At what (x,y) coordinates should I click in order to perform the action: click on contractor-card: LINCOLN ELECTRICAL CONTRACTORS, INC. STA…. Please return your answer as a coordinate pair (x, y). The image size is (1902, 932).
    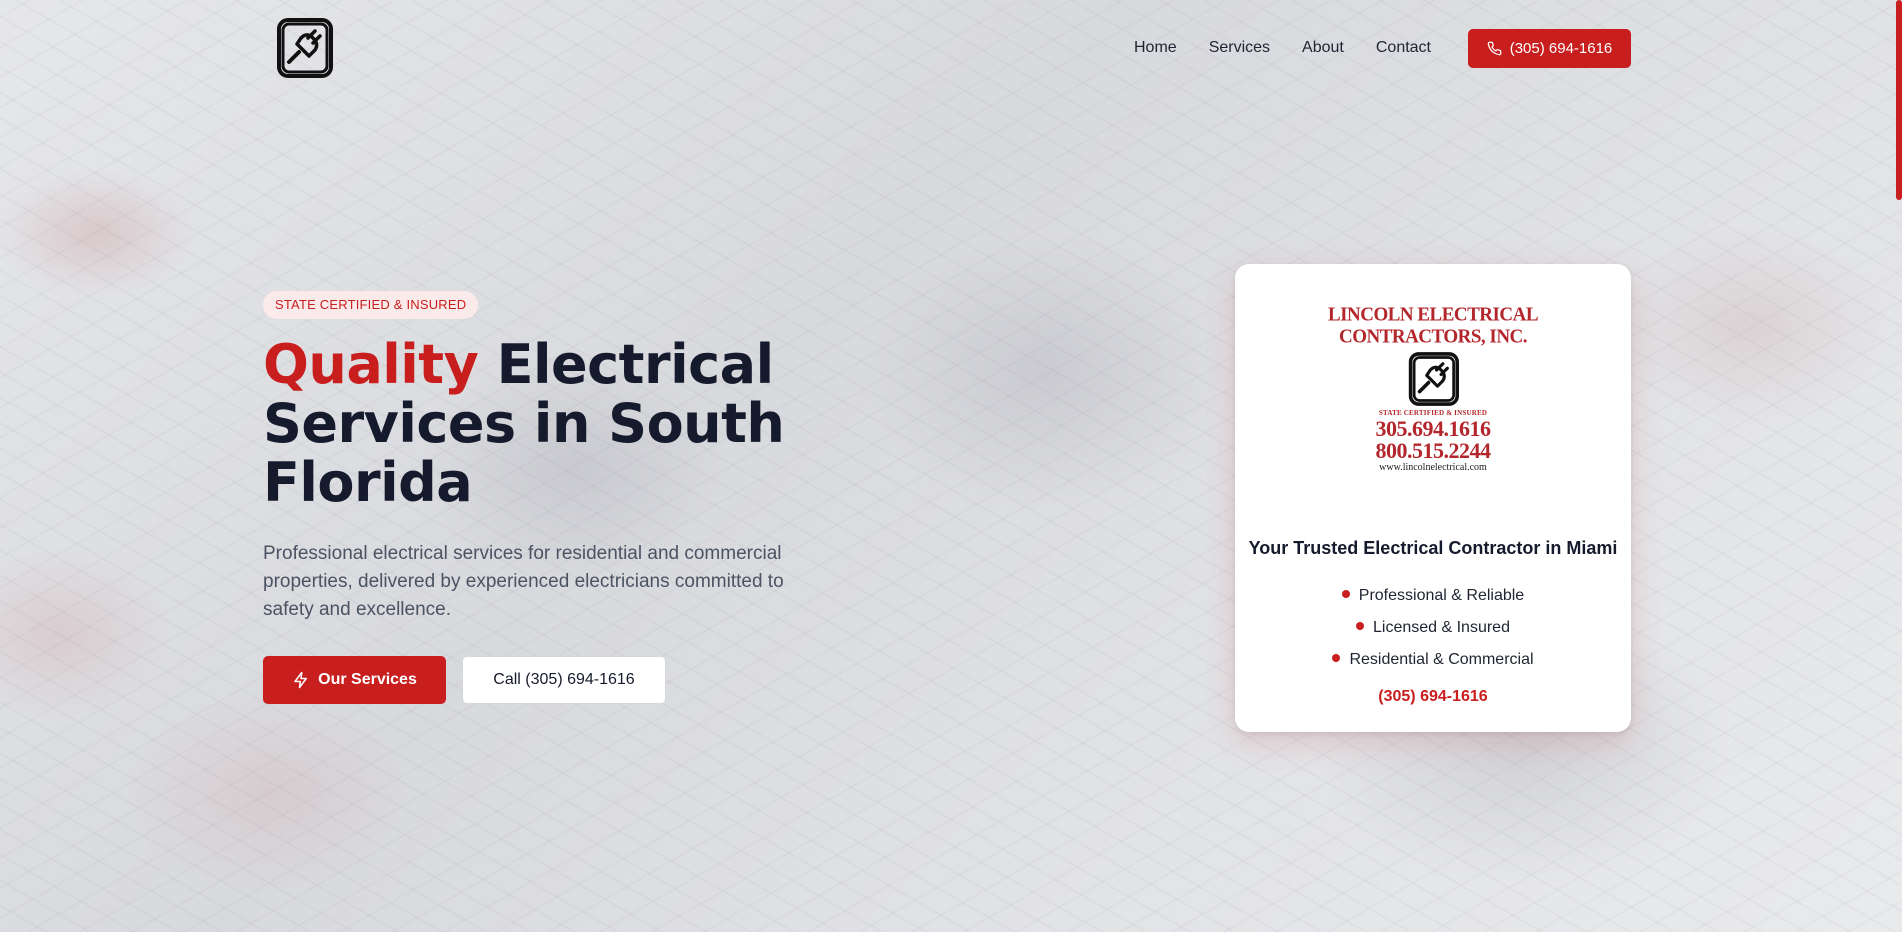
    Looking at the image, I should click on (1433, 498).